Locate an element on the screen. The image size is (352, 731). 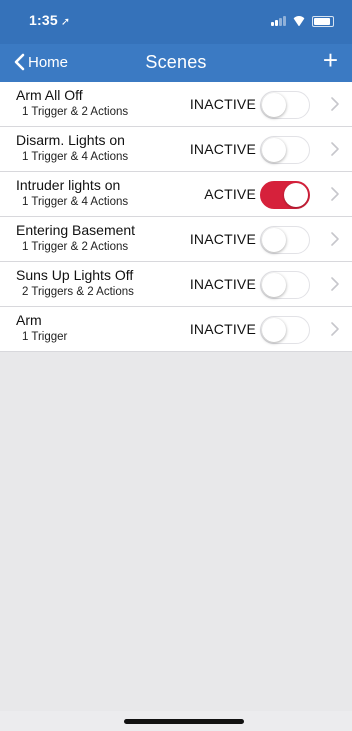
status-time-text: 1:35 is located at coordinates (43, 20).